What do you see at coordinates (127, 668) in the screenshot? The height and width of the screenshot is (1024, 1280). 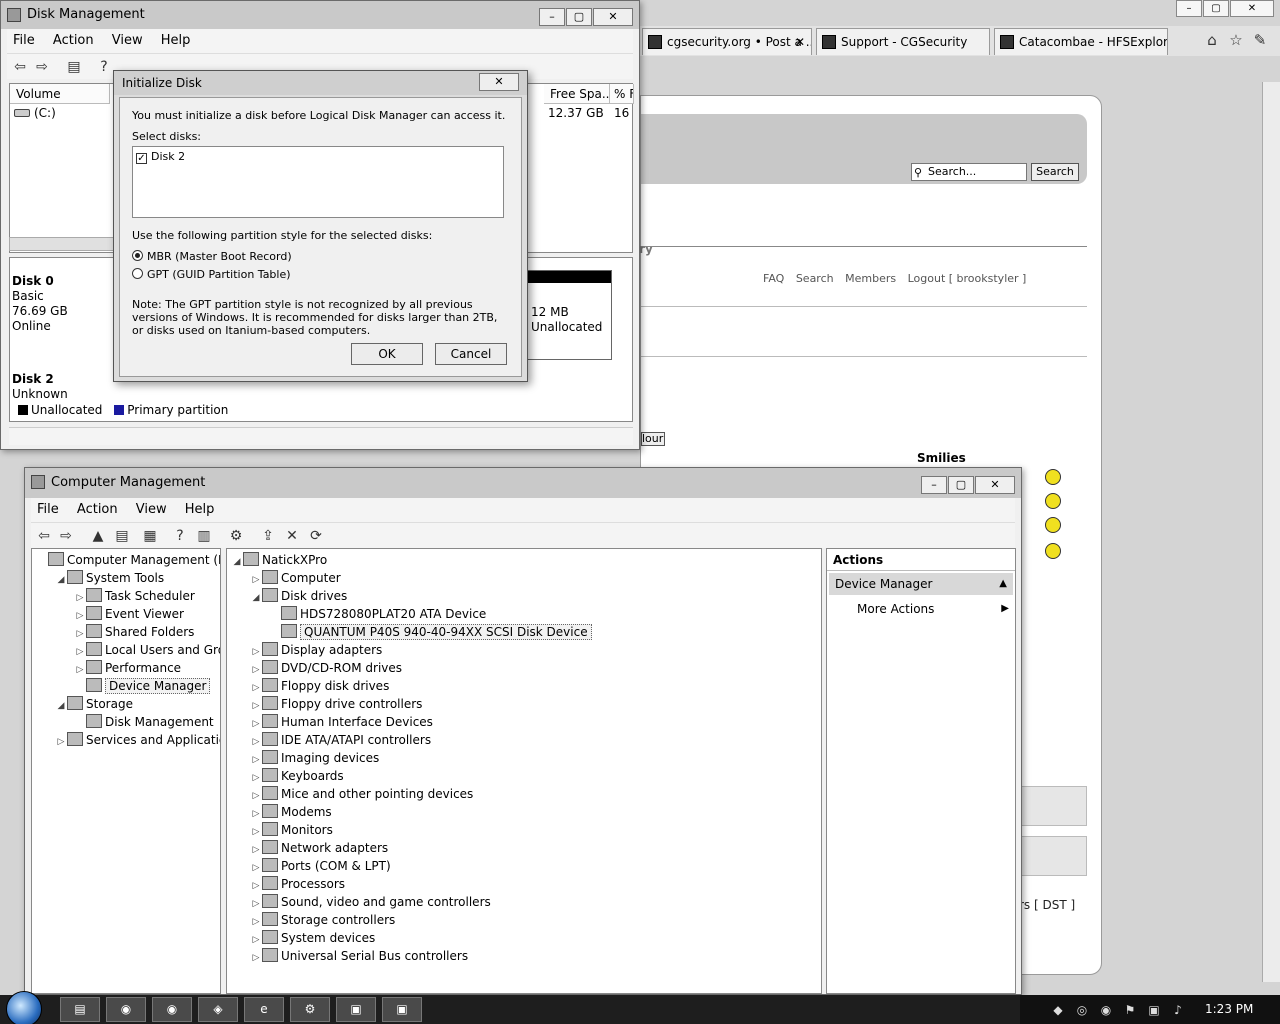 I see `console-tree-item-performance: ▷ Performance` at bounding box center [127, 668].